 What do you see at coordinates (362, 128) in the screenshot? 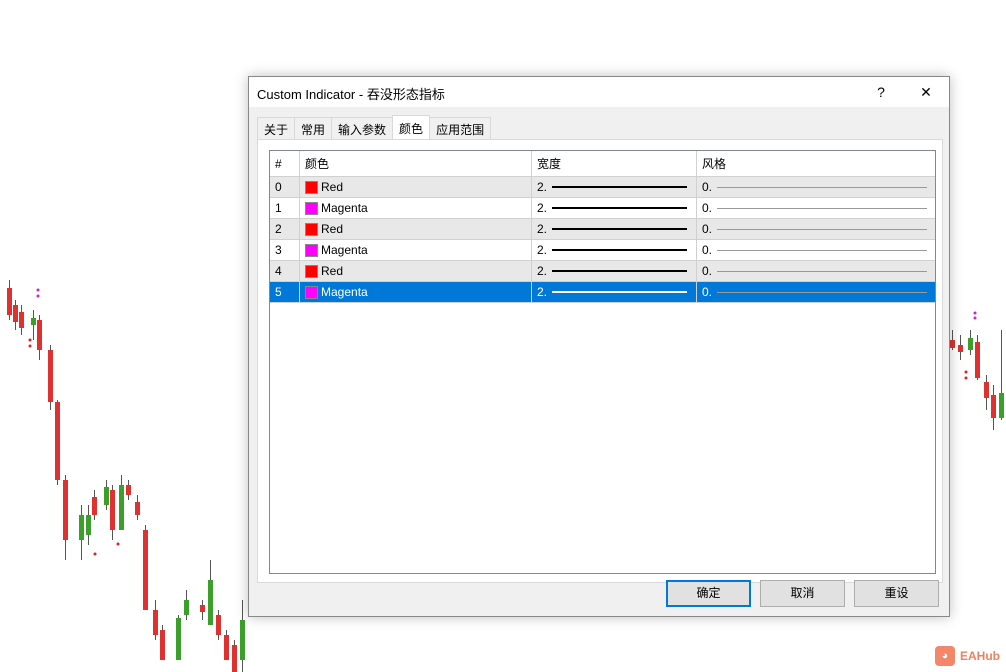
I see `tab-inputs: 输入参数` at bounding box center [362, 128].